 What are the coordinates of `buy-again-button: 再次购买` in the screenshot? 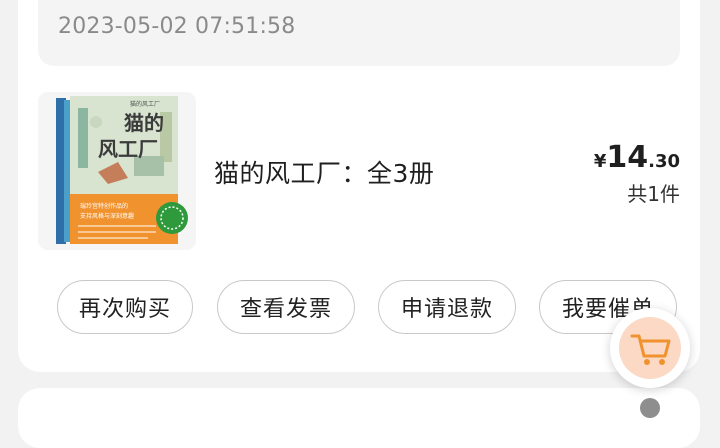 It's located at (125, 307).